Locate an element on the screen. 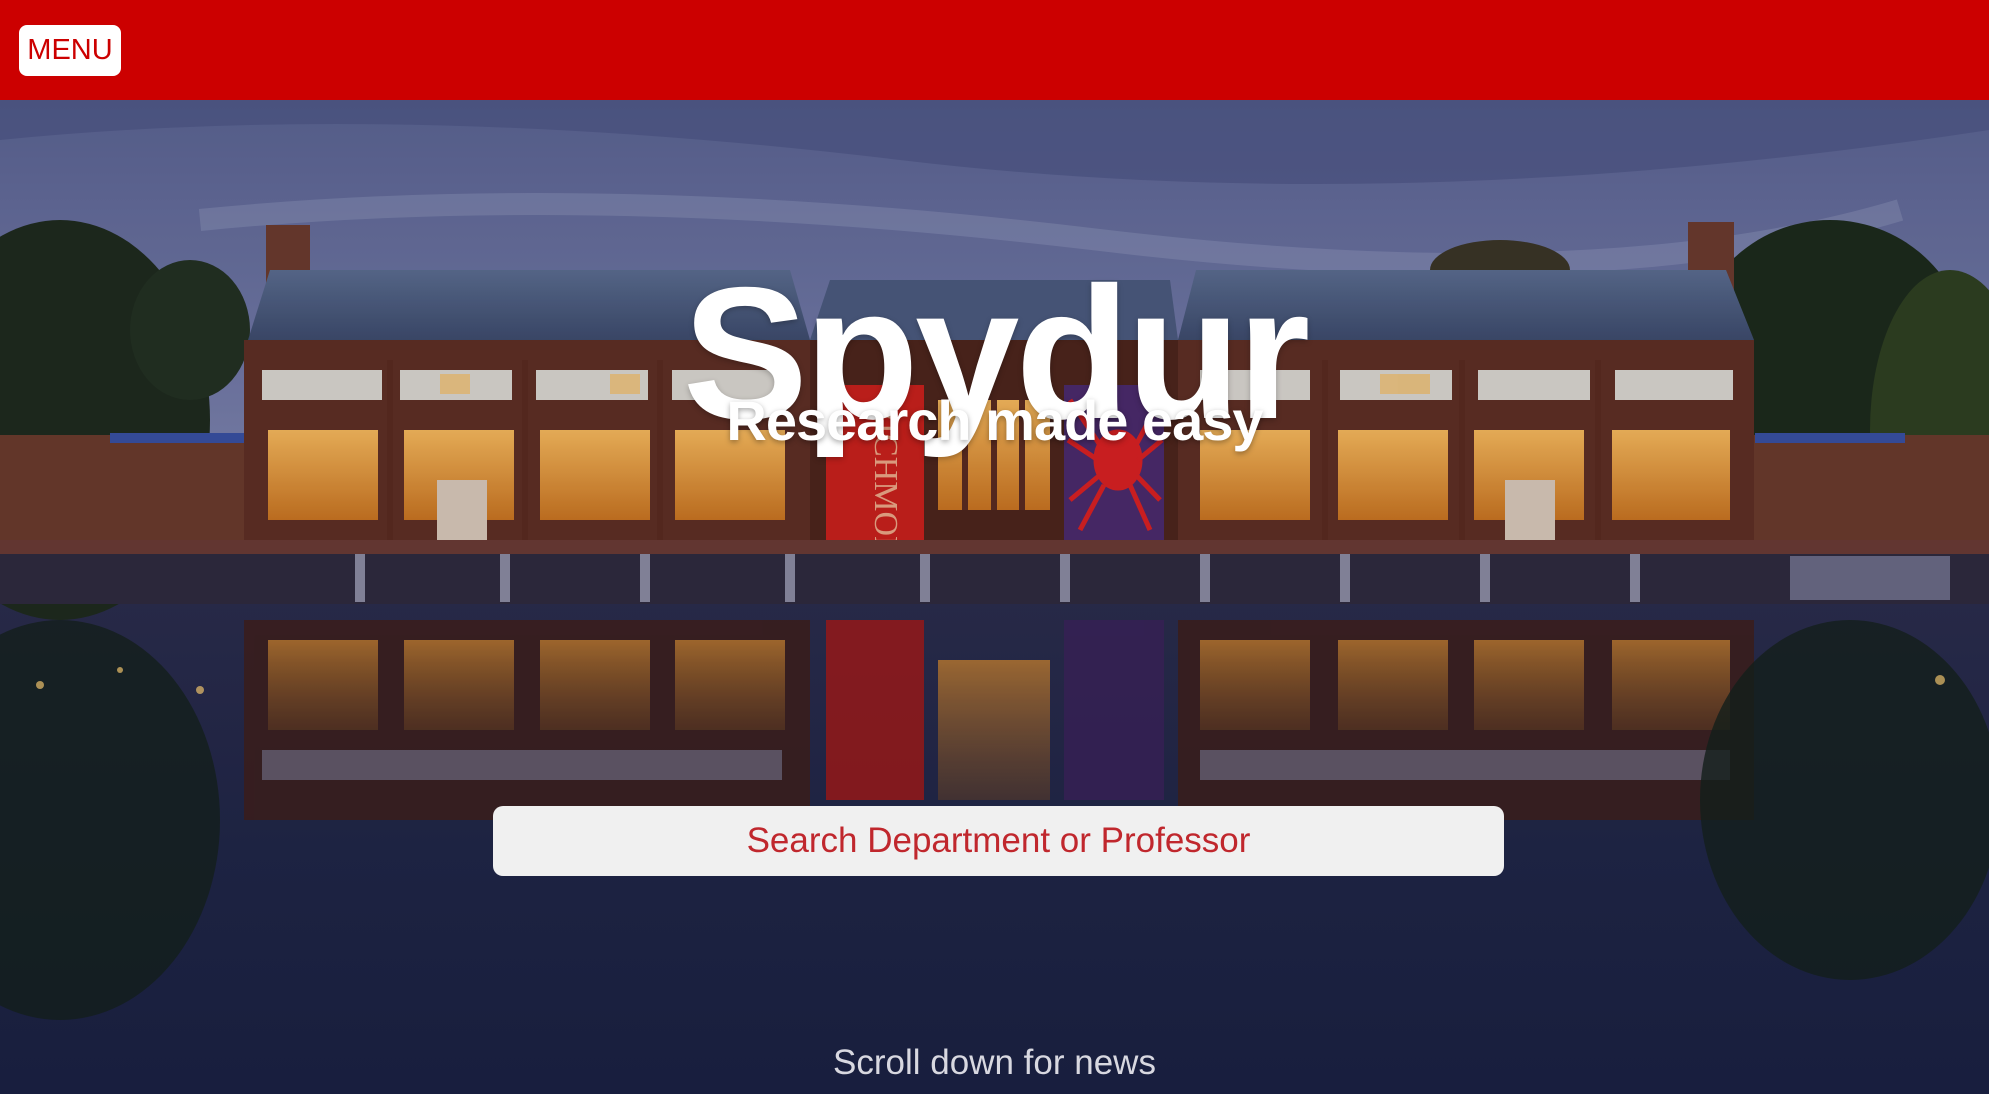  search-input is located at coordinates (998, 841).